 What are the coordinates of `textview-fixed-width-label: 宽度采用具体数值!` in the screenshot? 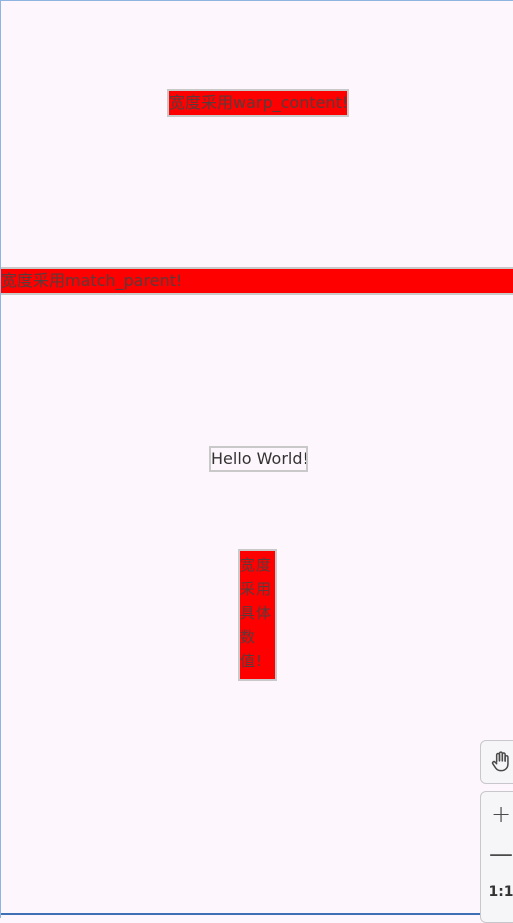 It's located at (256, 613).